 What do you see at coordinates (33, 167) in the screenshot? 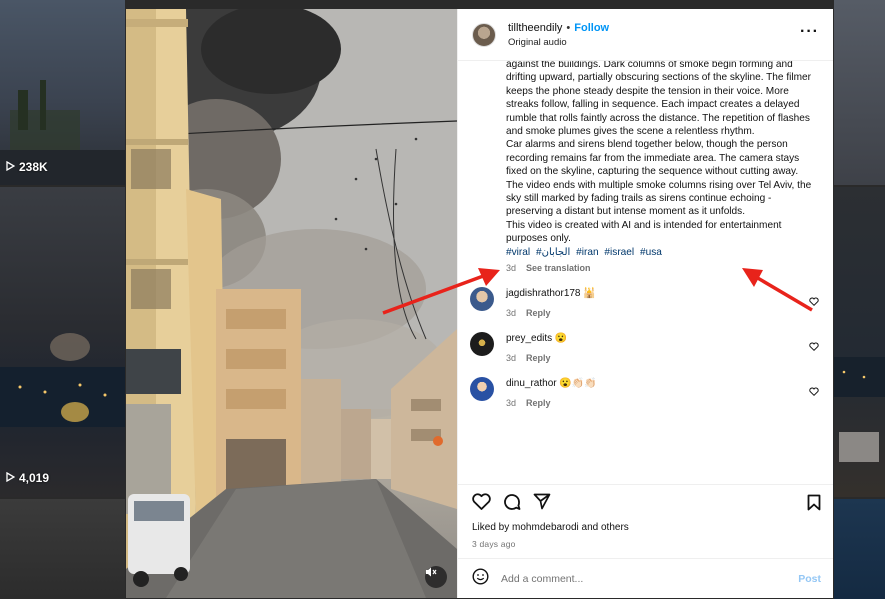
I see `view-count-value: 238K` at bounding box center [33, 167].